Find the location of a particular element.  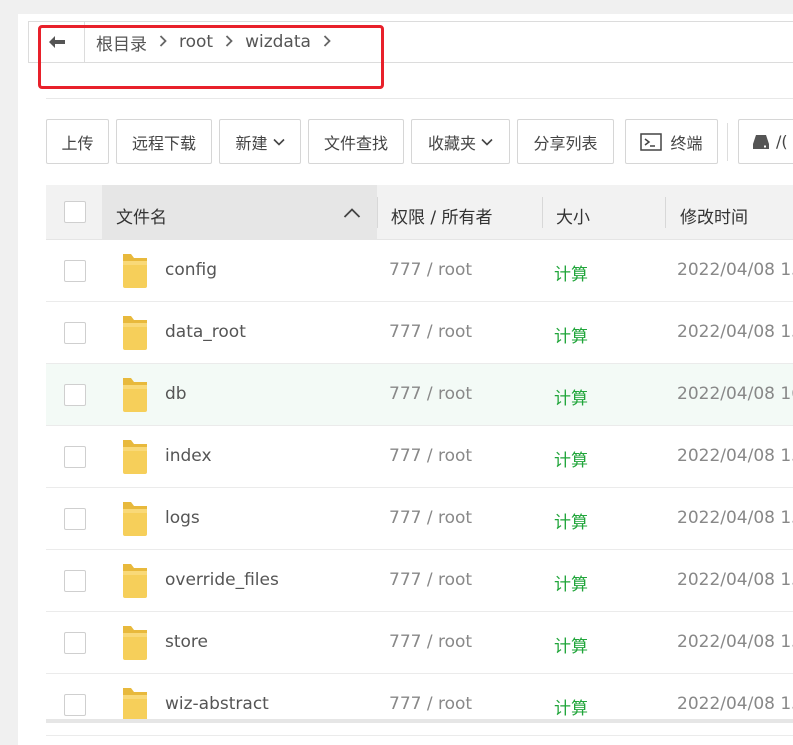

table-row: store 777 / root 计算 2022/04/08 15 is located at coordinates (419, 643).